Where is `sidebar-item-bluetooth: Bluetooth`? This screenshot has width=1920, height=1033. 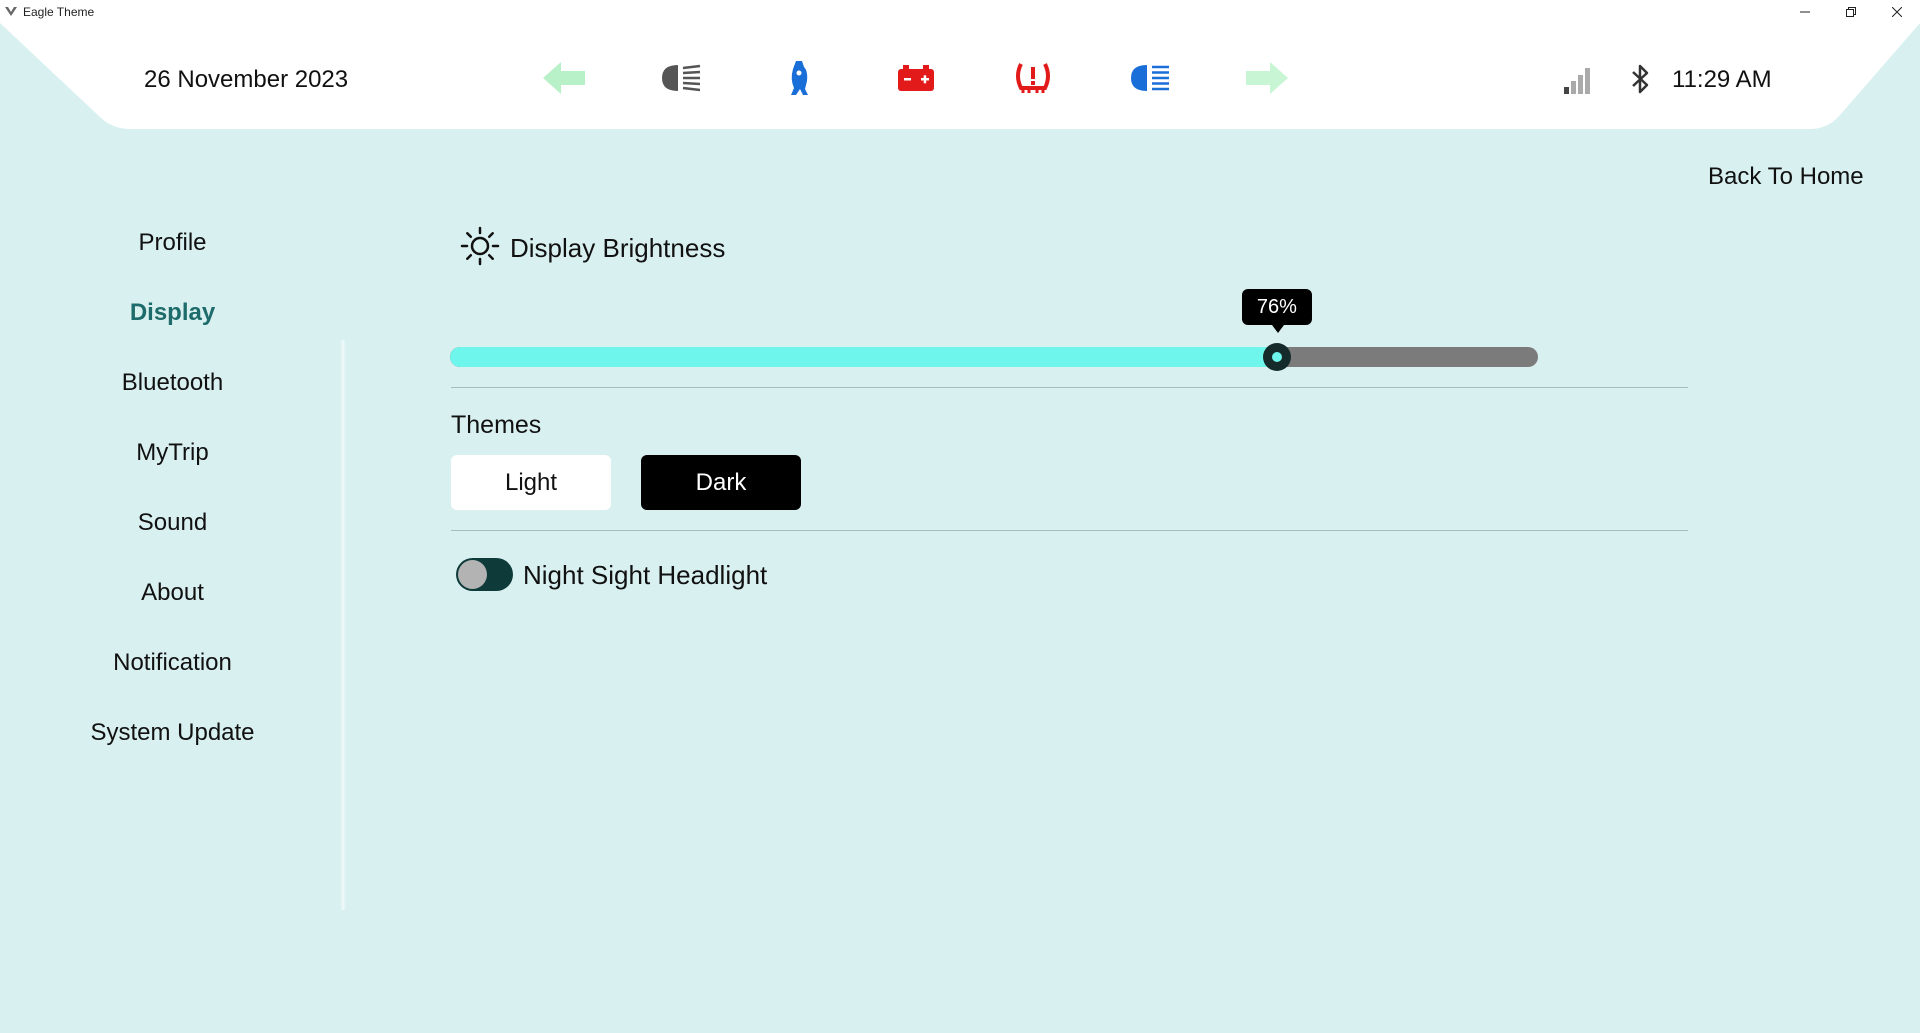 sidebar-item-bluetooth: Bluetooth is located at coordinates (172, 383).